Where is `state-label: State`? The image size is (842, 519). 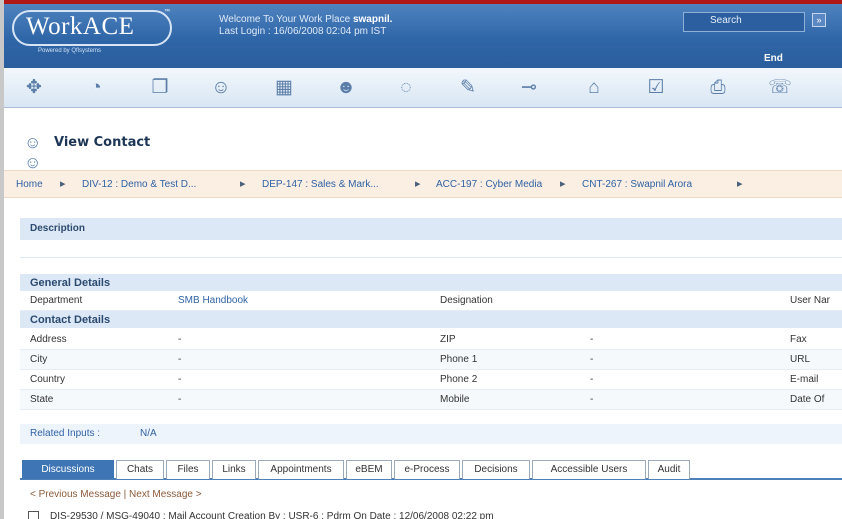 state-label: State is located at coordinates (42, 399).